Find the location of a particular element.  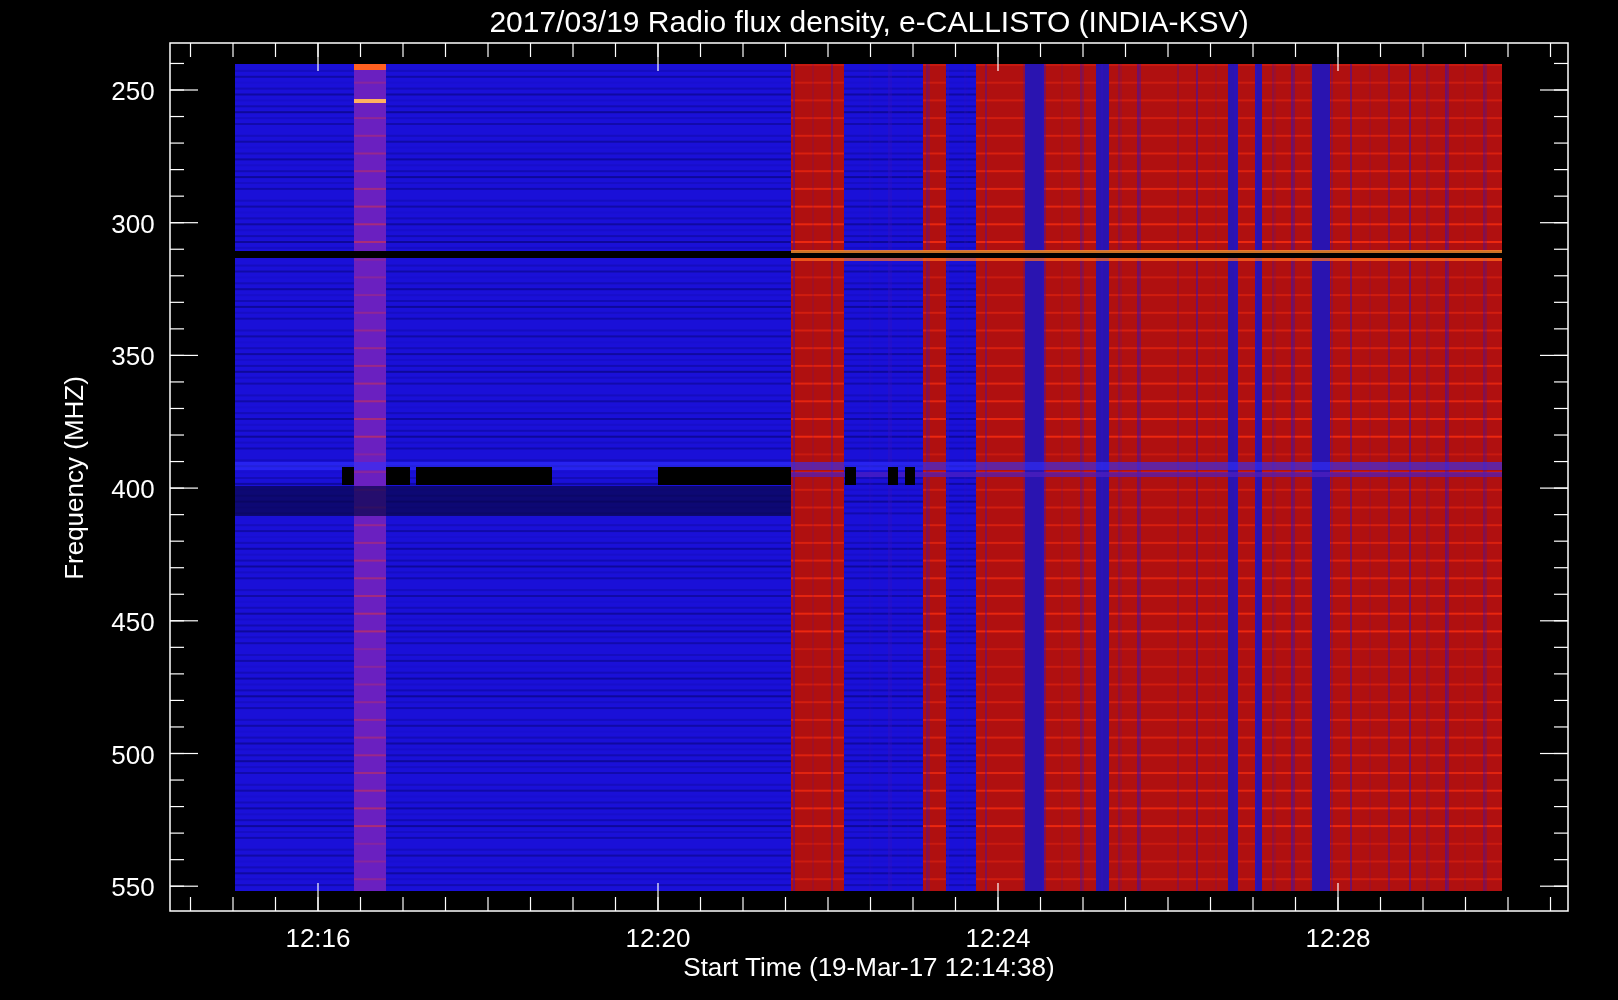

x-tick-label: 12:16 is located at coordinates (318, 938).